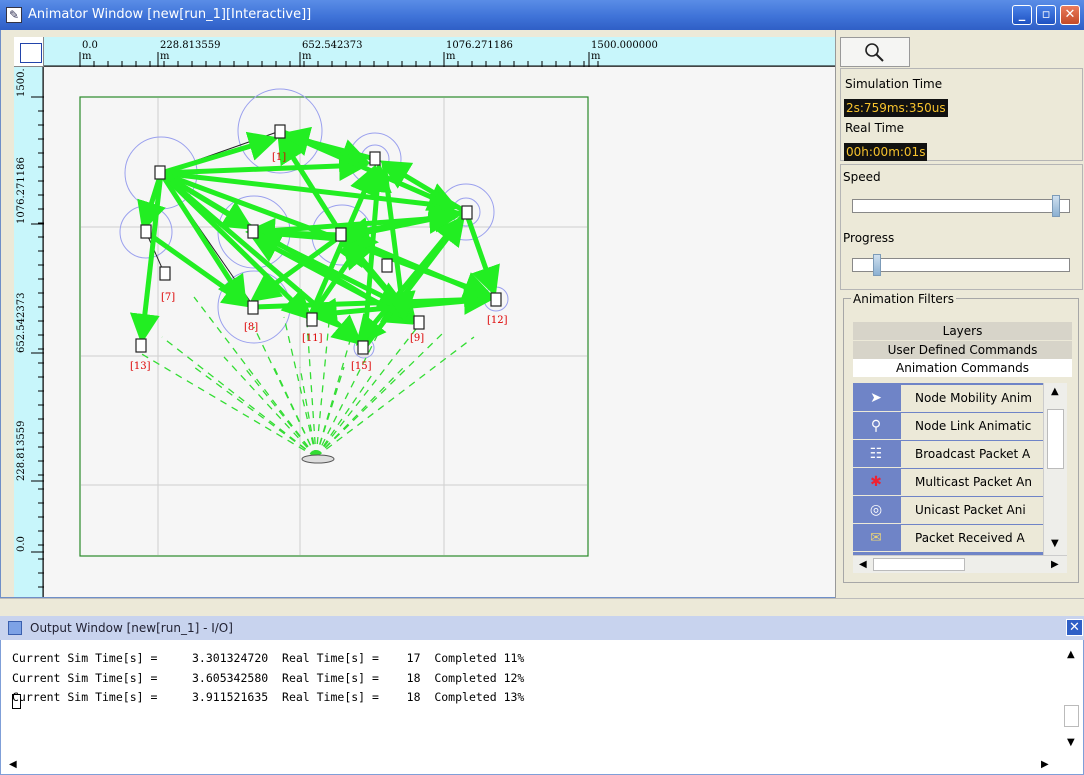 The image size is (1084, 775). I want to click on progress-slider, so click(961, 265).